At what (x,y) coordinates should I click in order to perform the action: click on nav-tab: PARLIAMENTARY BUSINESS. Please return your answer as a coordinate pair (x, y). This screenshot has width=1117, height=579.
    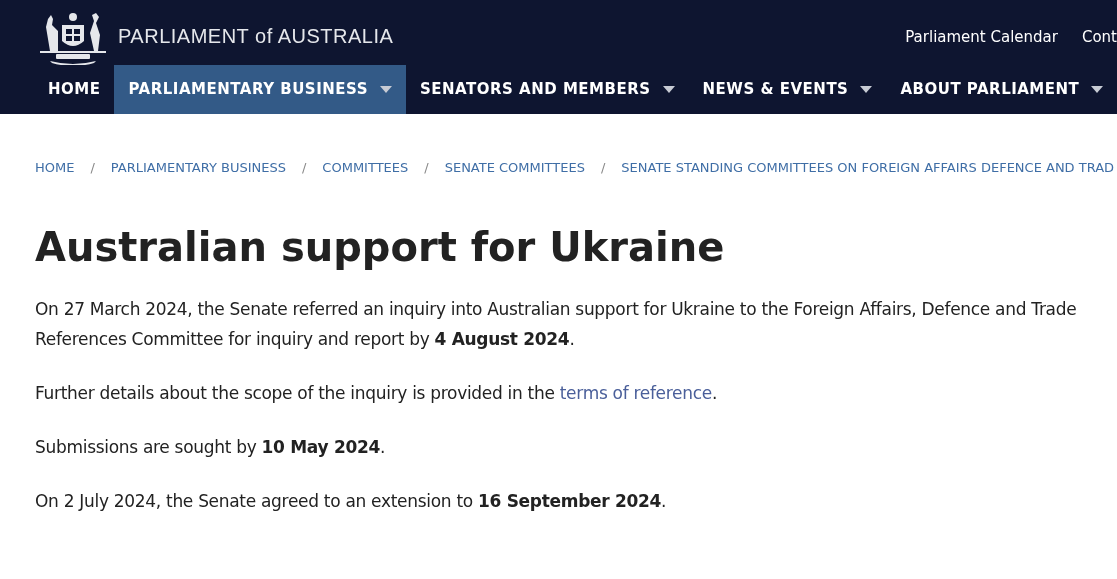
    Looking at the image, I should click on (260, 89).